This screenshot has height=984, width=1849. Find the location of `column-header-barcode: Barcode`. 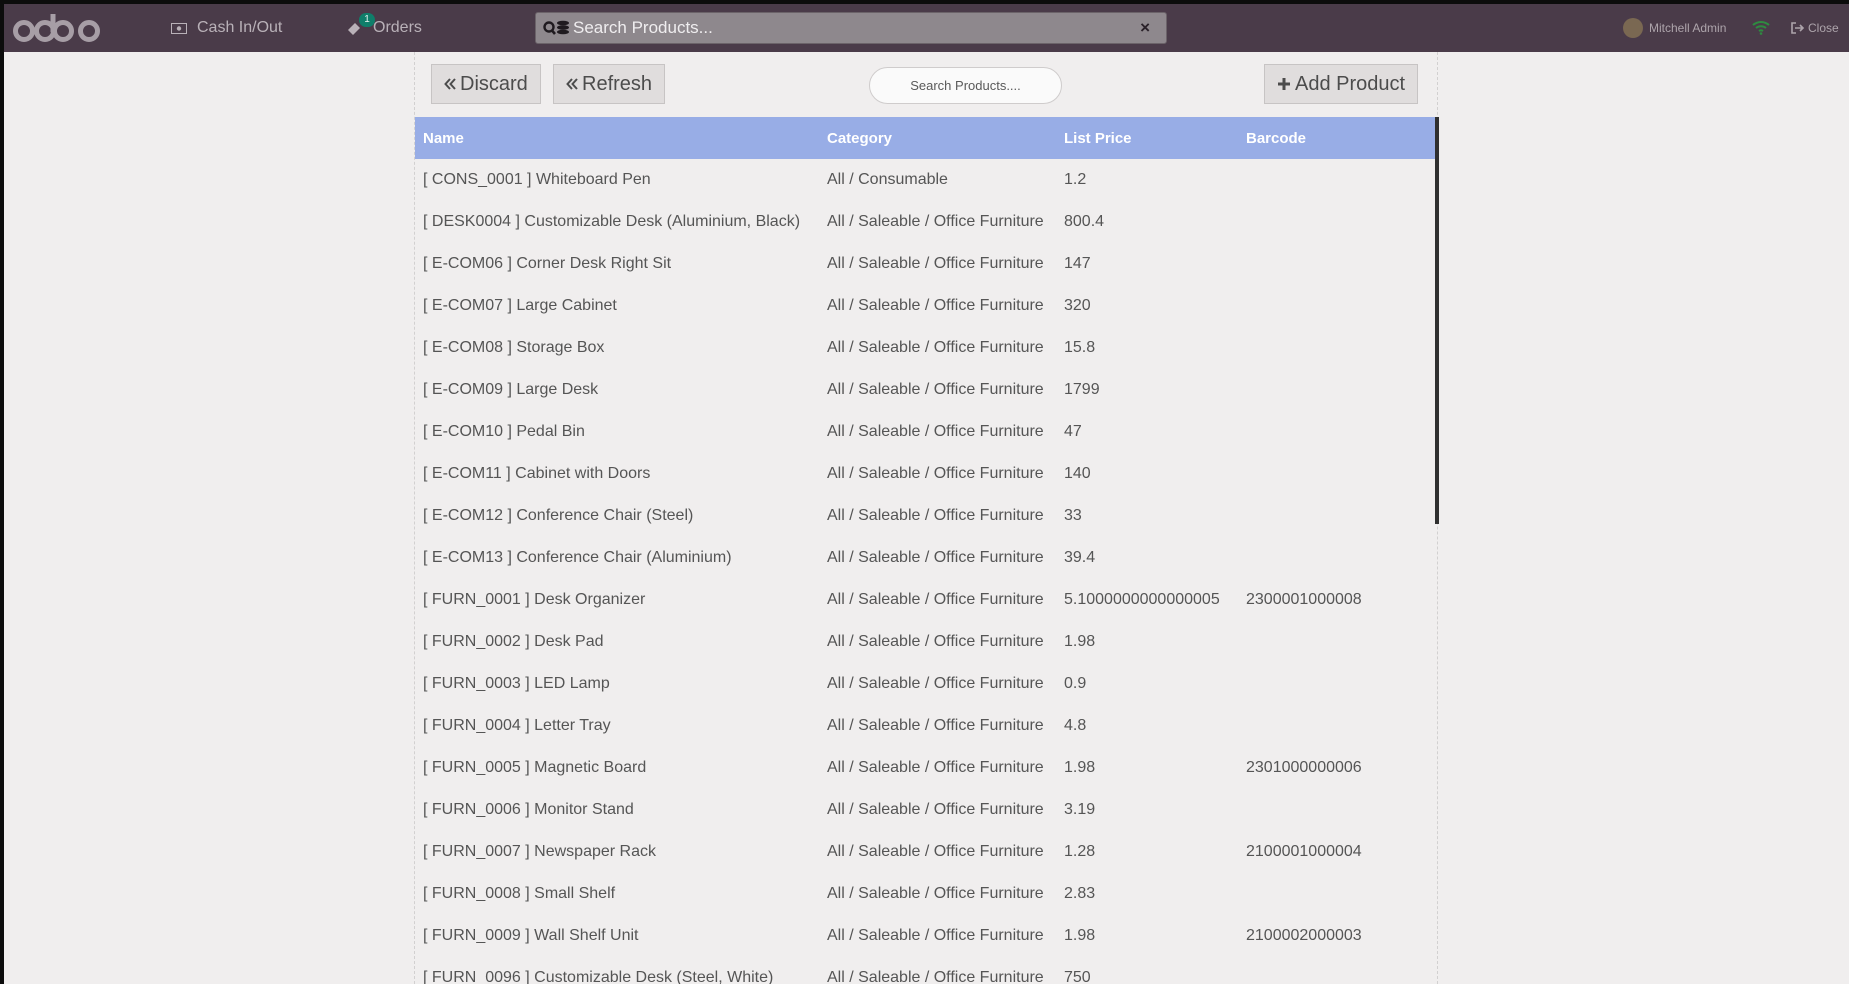

column-header-barcode: Barcode is located at coordinates (1276, 138).